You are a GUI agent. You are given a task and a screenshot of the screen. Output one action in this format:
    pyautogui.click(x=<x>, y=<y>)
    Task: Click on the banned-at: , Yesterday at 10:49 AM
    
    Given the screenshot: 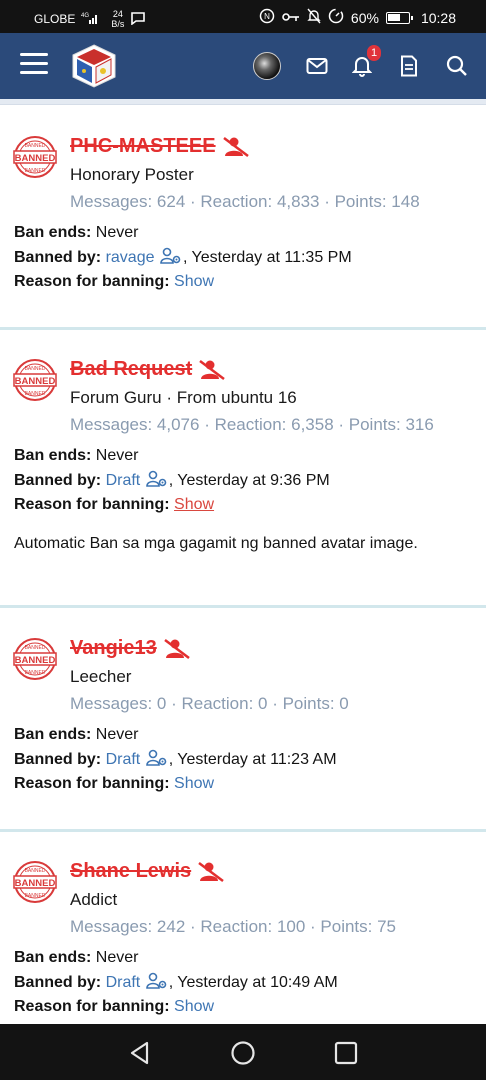 What is the action you would take?
    pyautogui.click(x=253, y=982)
    